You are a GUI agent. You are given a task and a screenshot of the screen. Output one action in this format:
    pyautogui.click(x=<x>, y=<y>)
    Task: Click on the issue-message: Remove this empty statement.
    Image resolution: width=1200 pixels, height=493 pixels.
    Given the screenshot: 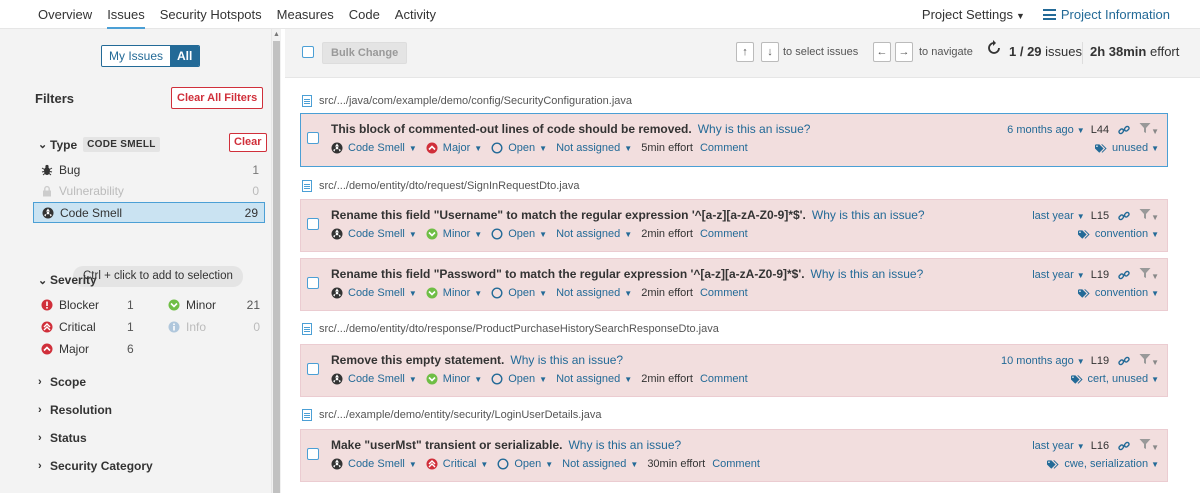 What is the action you would take?
    pyautogui.click(x=417, y=360)
    